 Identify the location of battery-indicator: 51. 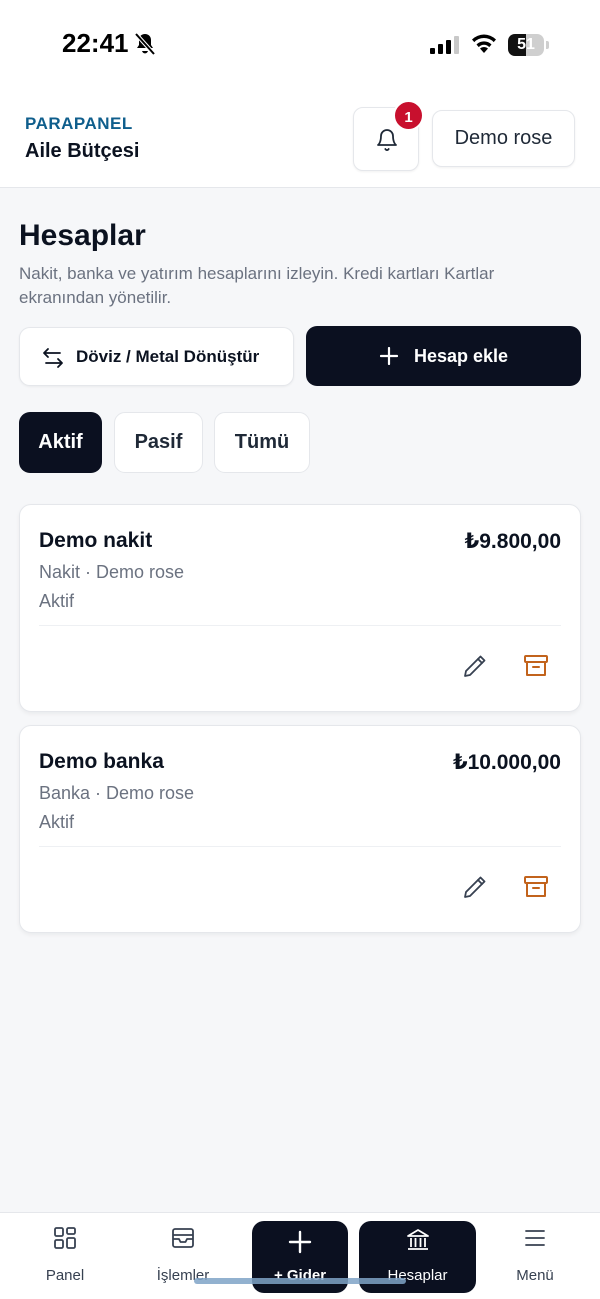
(526, 45).